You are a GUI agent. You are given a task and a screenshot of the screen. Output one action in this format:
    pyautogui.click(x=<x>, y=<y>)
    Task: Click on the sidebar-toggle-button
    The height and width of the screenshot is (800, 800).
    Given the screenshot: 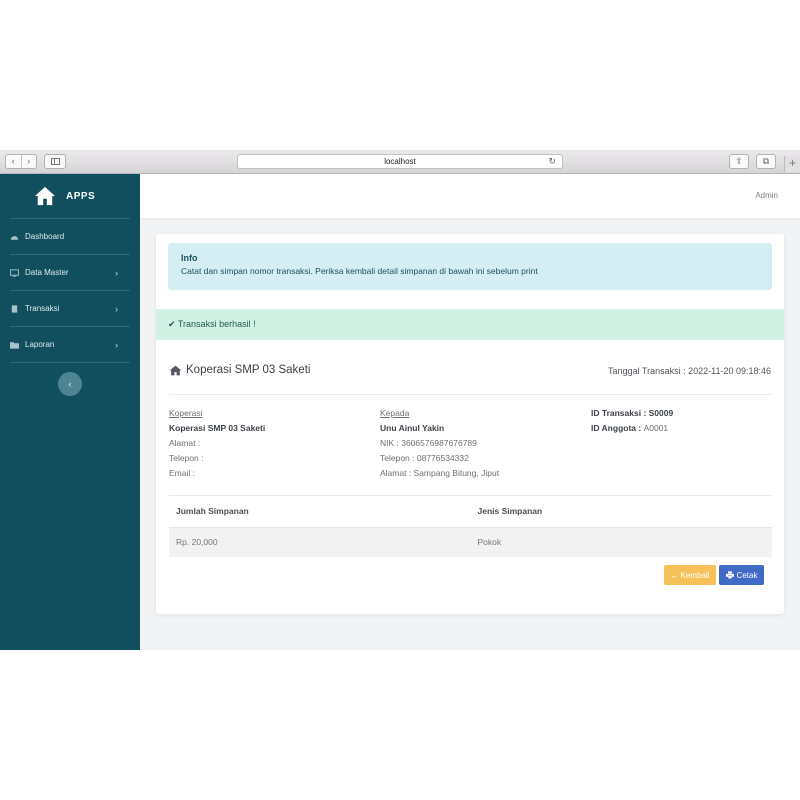 What is the action you would take?
    pyautogui.click(x=55, y=161)
    